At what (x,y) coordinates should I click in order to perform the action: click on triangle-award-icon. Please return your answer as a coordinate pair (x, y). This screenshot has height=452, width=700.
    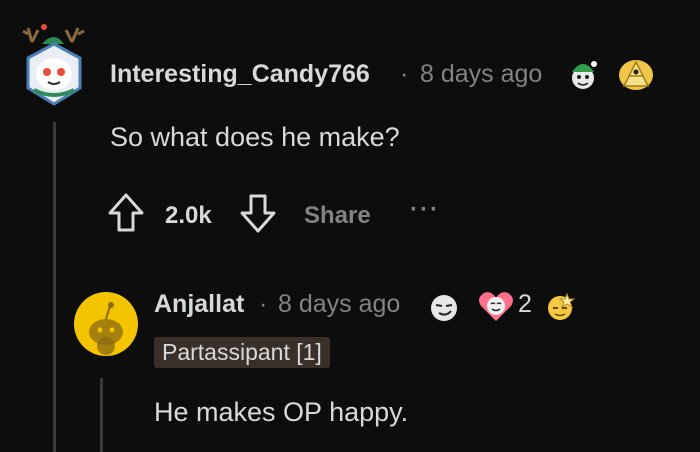
    Looking at the image, I should click on (636, 75).